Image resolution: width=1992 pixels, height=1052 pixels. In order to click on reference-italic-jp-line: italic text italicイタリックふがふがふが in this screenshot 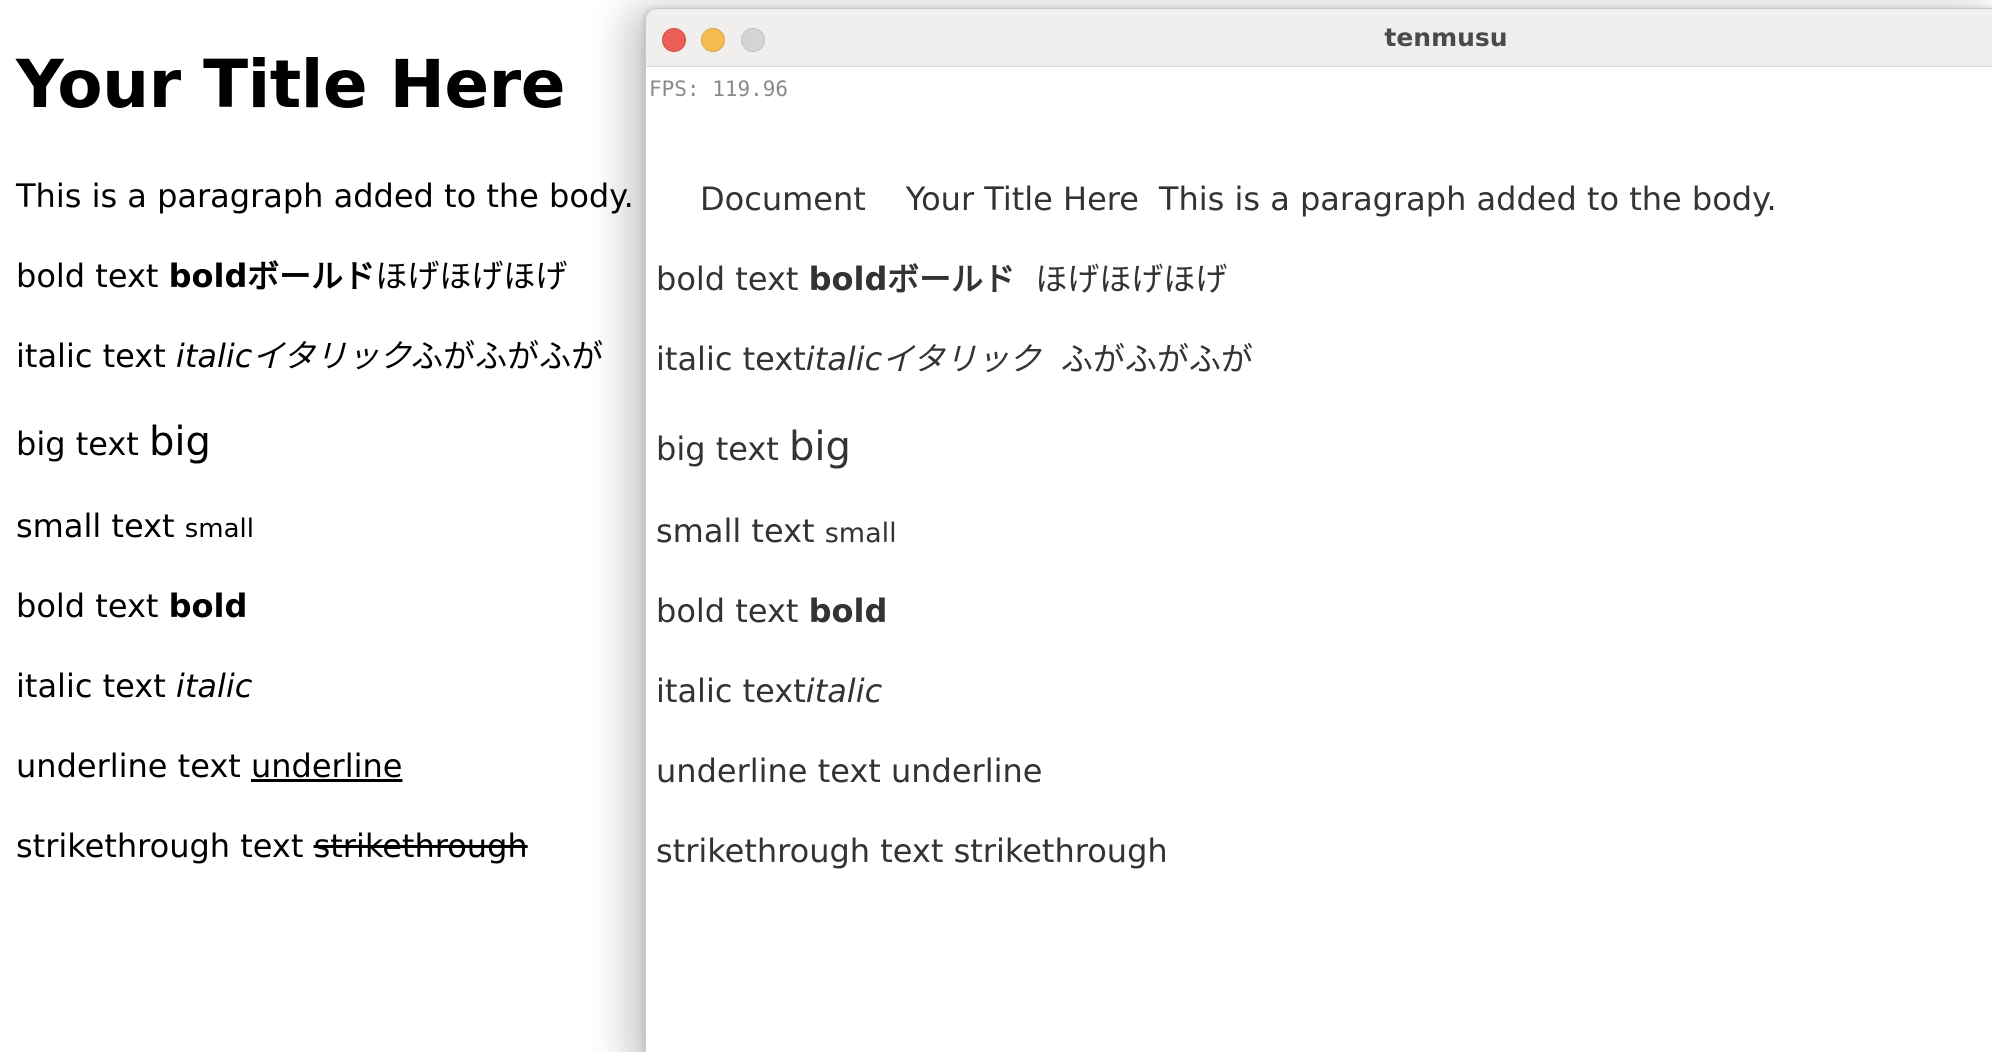, I will do `click(310, 356)`.